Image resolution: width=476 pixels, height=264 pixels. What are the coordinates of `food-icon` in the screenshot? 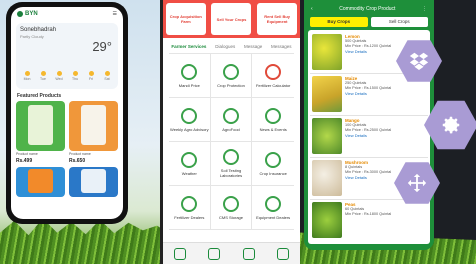 It's located at (230, 115).